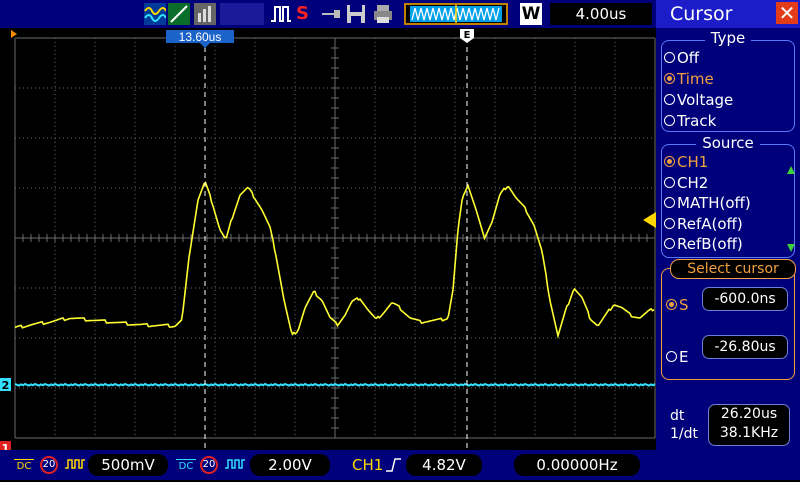  Describe the element at coordinates (649, 220) in the screenshot. I see `trigger-level-marker` at that location.